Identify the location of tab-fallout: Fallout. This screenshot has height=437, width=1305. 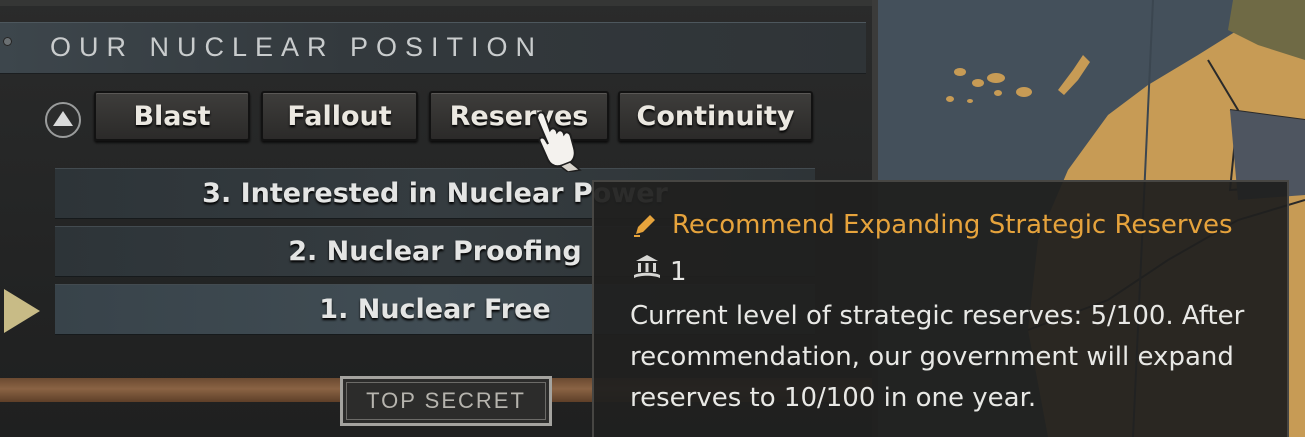
(339, 116).